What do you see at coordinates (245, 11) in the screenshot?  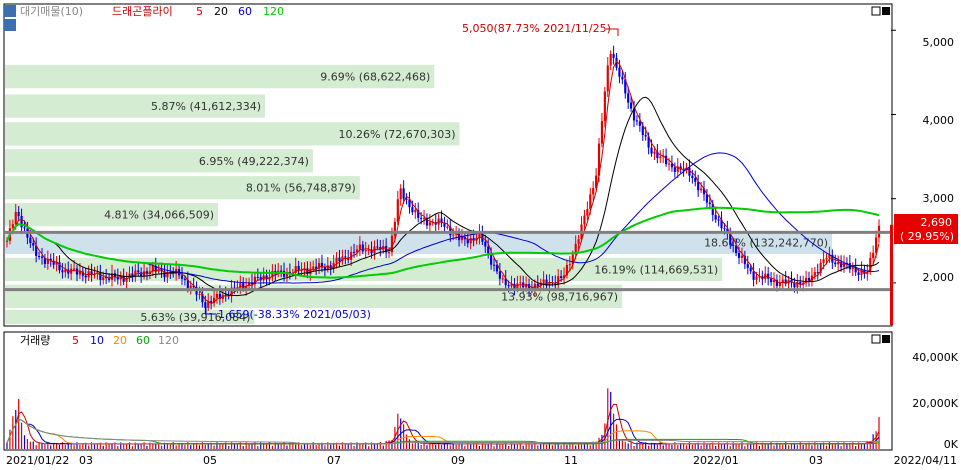 I see `price-legend-4: 60` at bounding box center [245, 11].